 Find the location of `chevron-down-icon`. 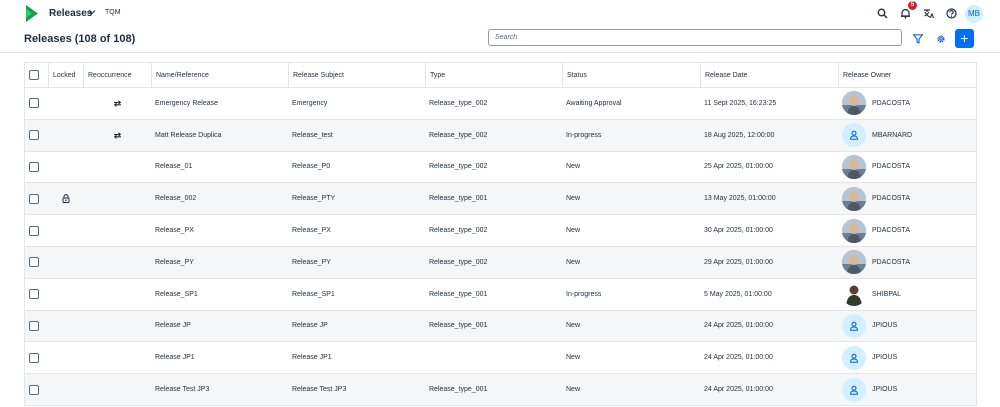

chevron-down-icon is located at coordinates (92, 12).